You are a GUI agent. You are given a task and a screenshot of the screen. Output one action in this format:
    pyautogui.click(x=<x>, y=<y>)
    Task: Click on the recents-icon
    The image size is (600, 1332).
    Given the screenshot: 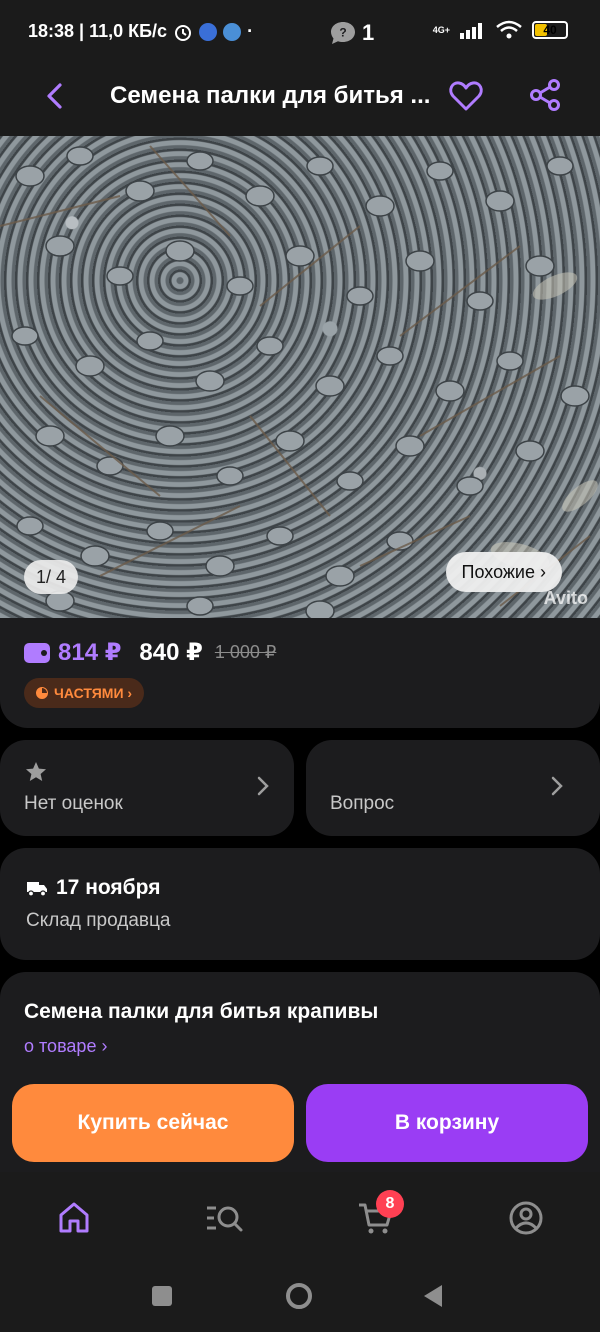 What is the action you would take?
    pyautogui.click(x=162, y=1296)
    